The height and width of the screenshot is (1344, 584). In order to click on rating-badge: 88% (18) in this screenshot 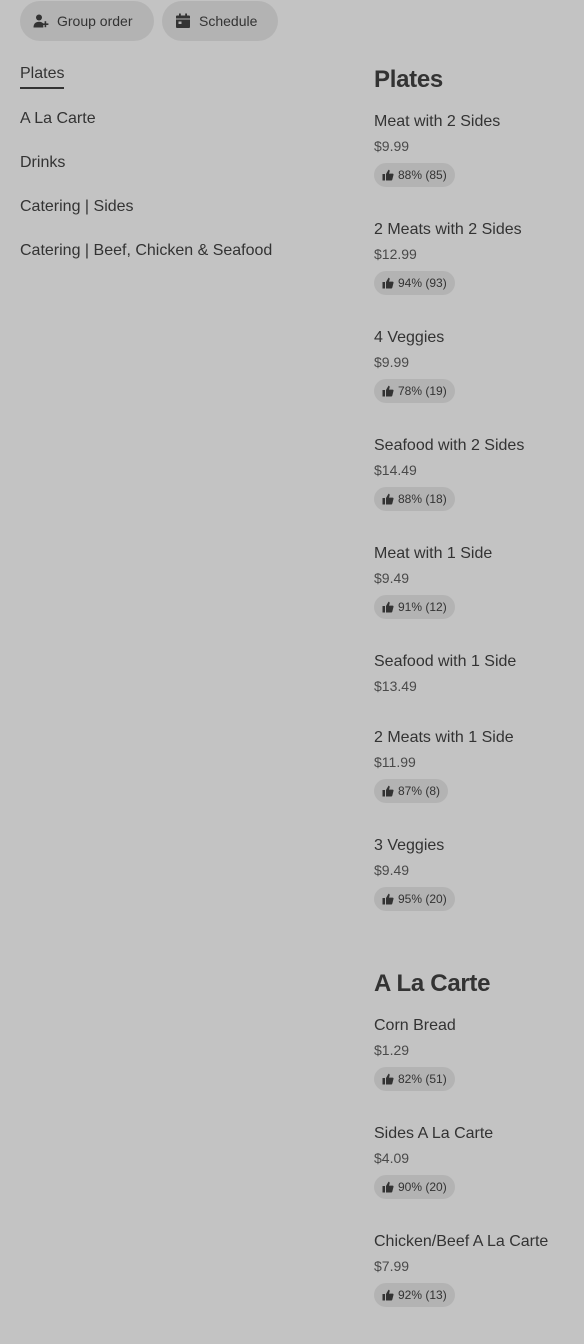, I will do `click(414, 499)`.